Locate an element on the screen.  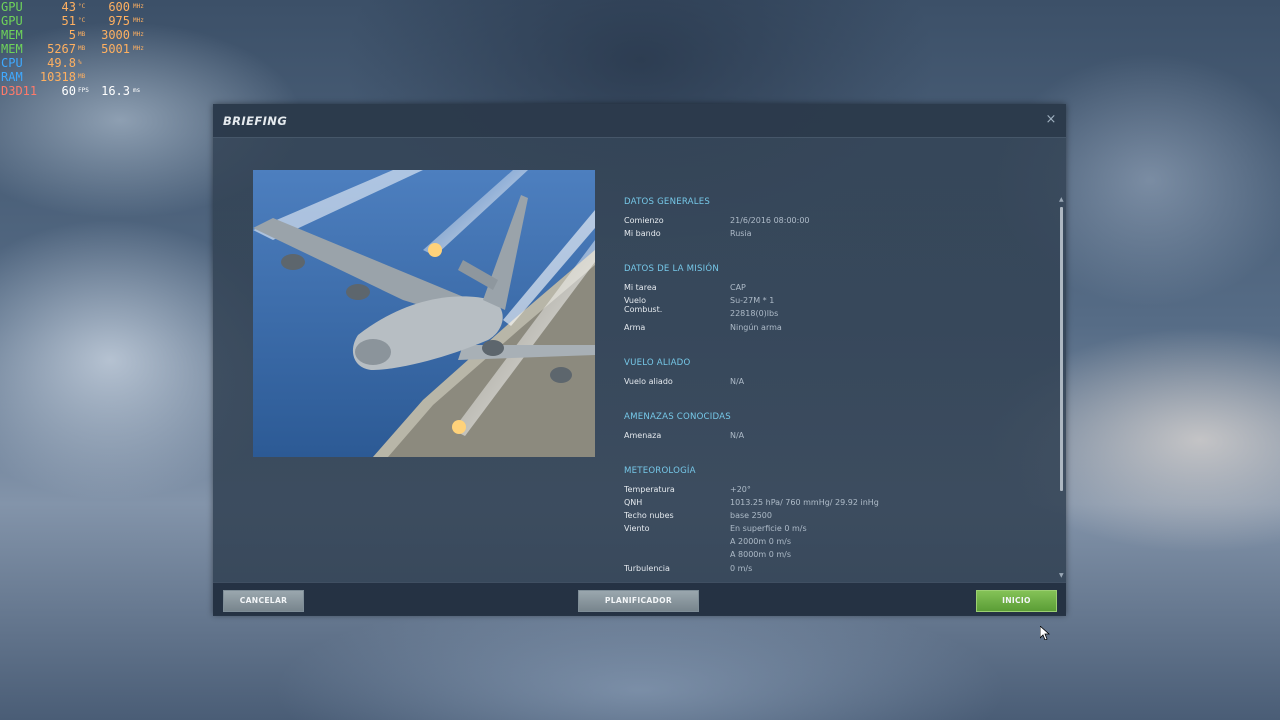
section-title-weather: METEOROLOGÍA is located at coordinates (660, 471).